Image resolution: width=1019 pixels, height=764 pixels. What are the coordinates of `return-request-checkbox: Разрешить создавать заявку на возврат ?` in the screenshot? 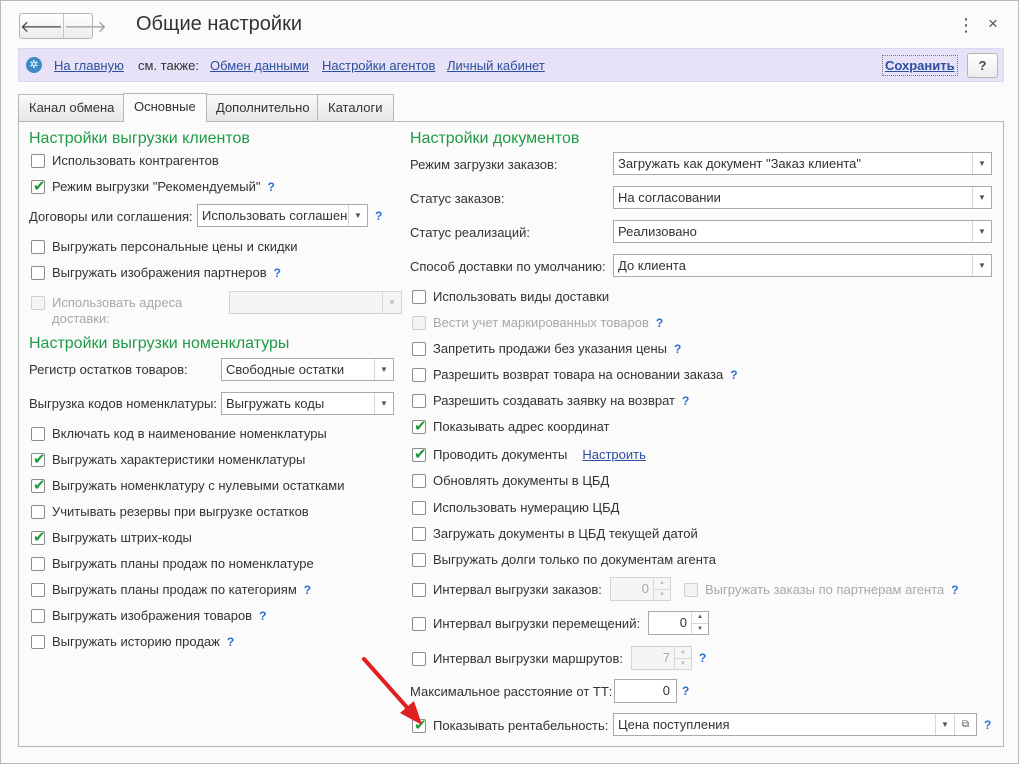 It's located at (550, 400).